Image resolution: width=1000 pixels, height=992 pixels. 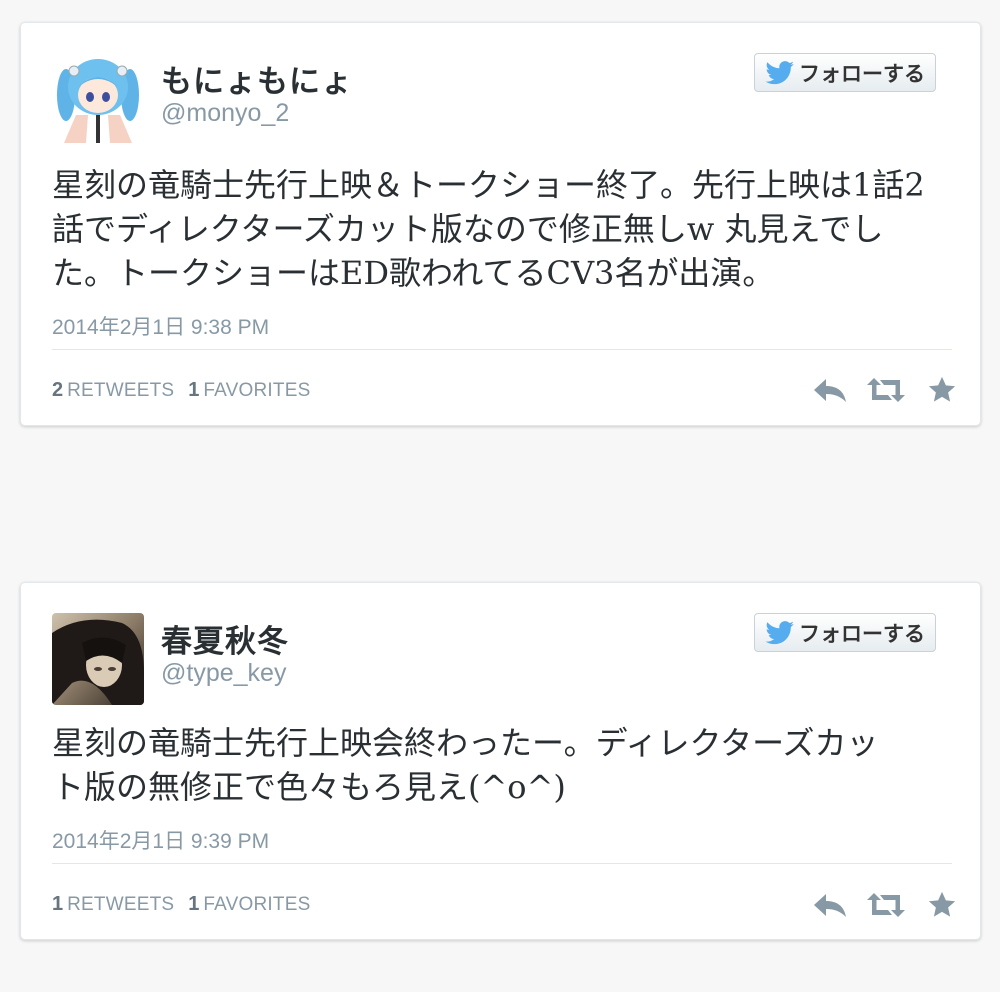 I want to click on tweet-stats: 2 RETWEETS 1 FAVORITES, so click(x=188, y=390).